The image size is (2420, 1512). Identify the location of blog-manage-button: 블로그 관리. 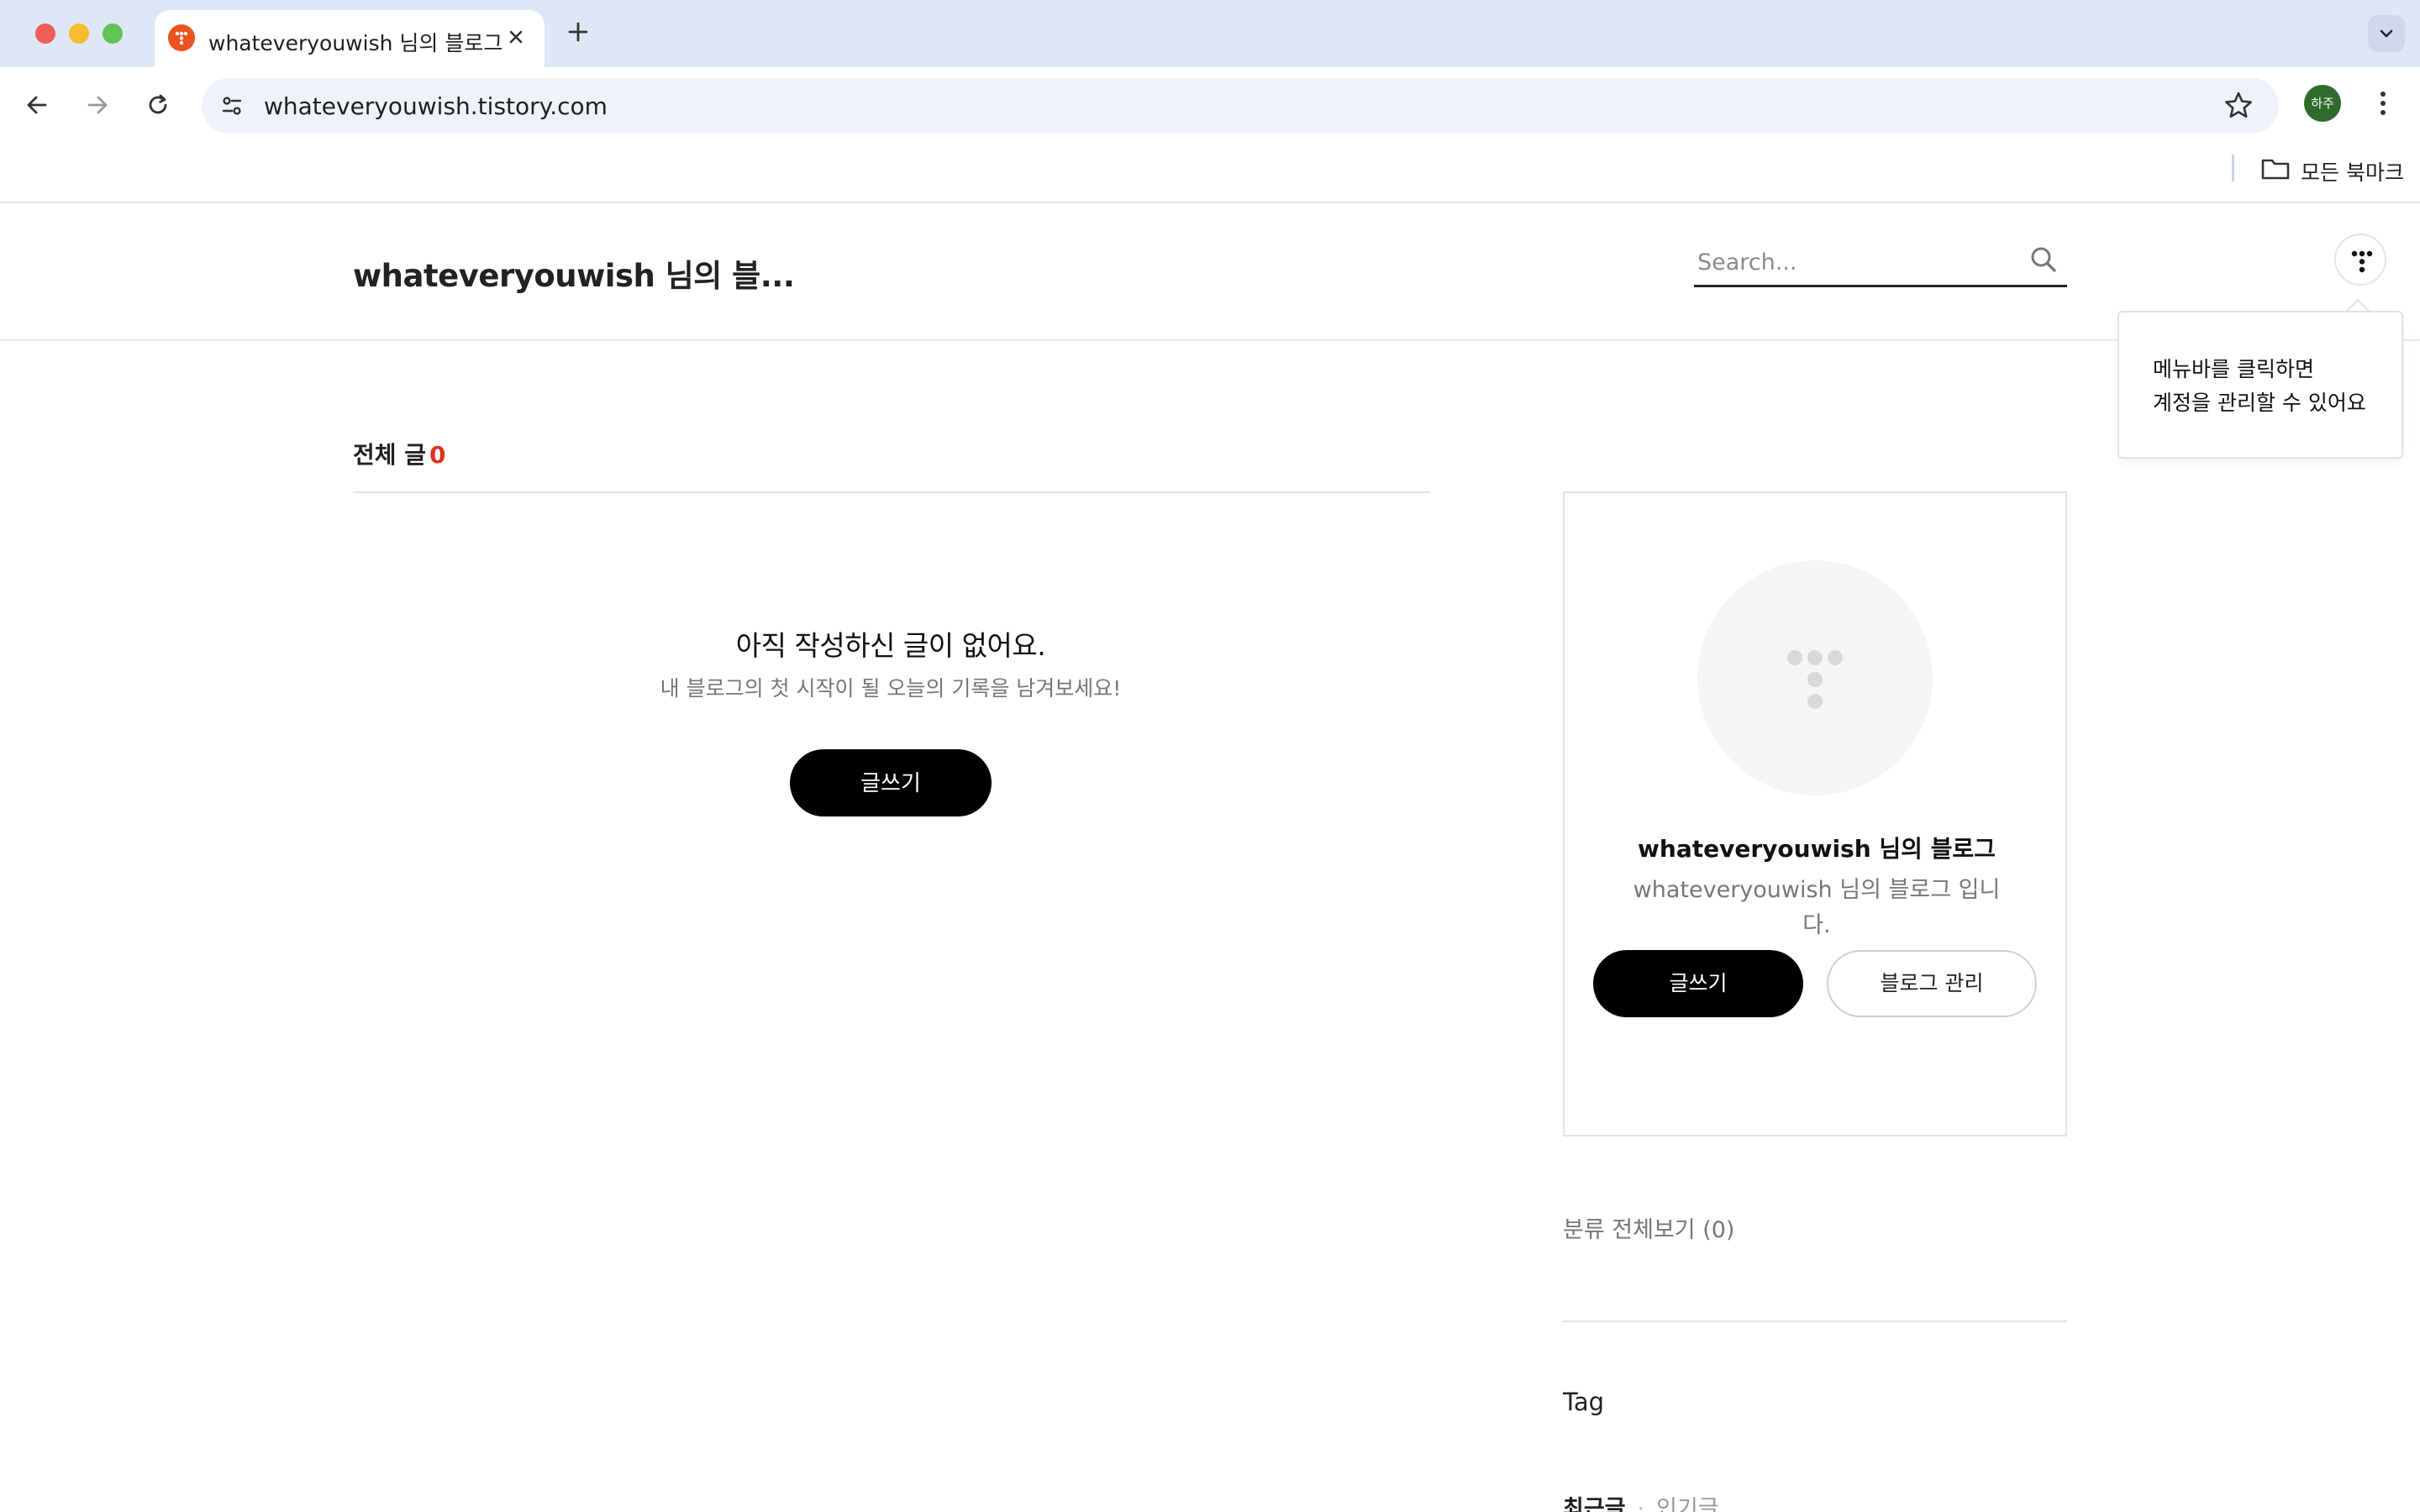
(1932, 983).